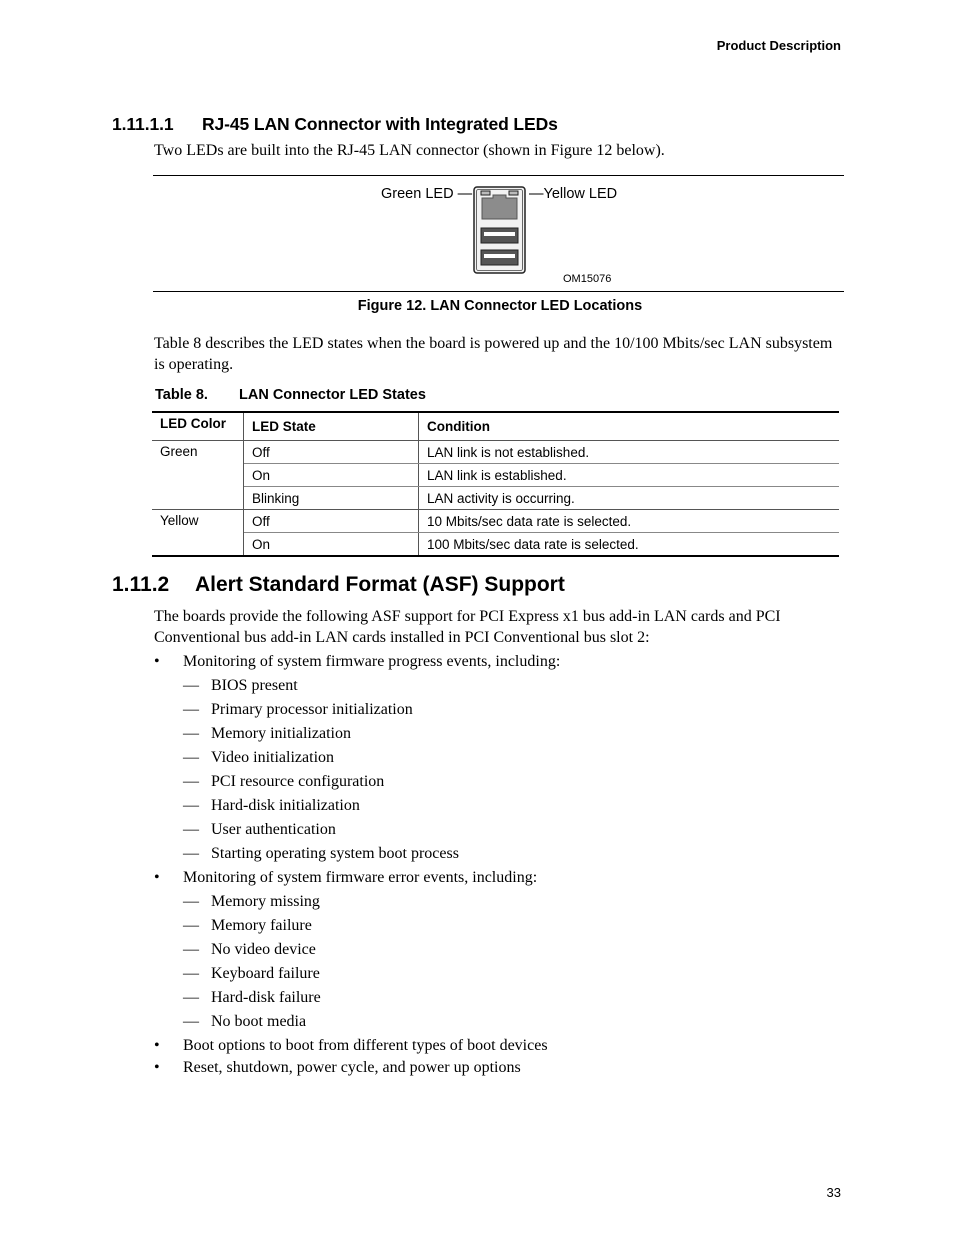 This screenshot has height=1235, width=954. I want to click on sub-list-item-text: User authentication, so click(273, 829).